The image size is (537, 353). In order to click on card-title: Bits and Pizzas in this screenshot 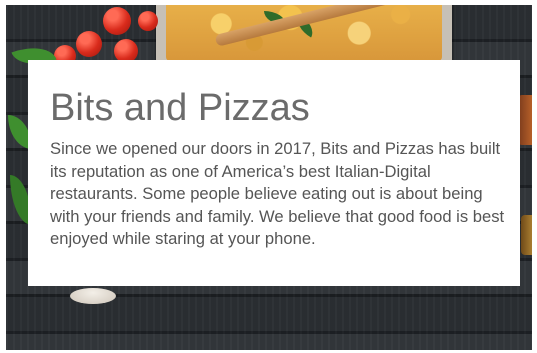, I will do `click(180, 108)`.